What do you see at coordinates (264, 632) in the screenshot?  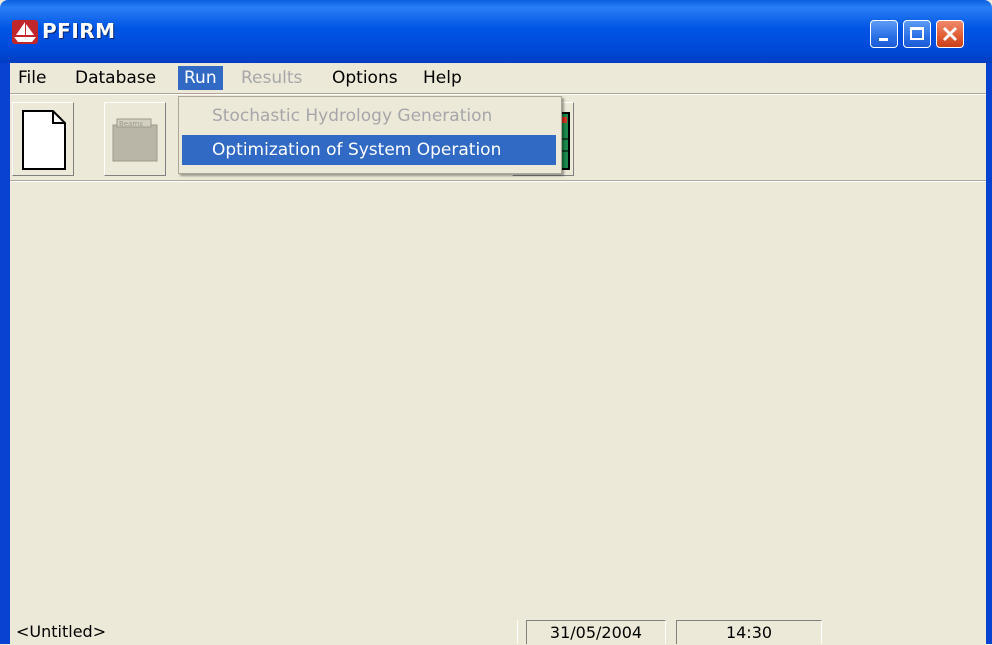 I see `status-document: <Untitled>` at bounding box center [264, 632].